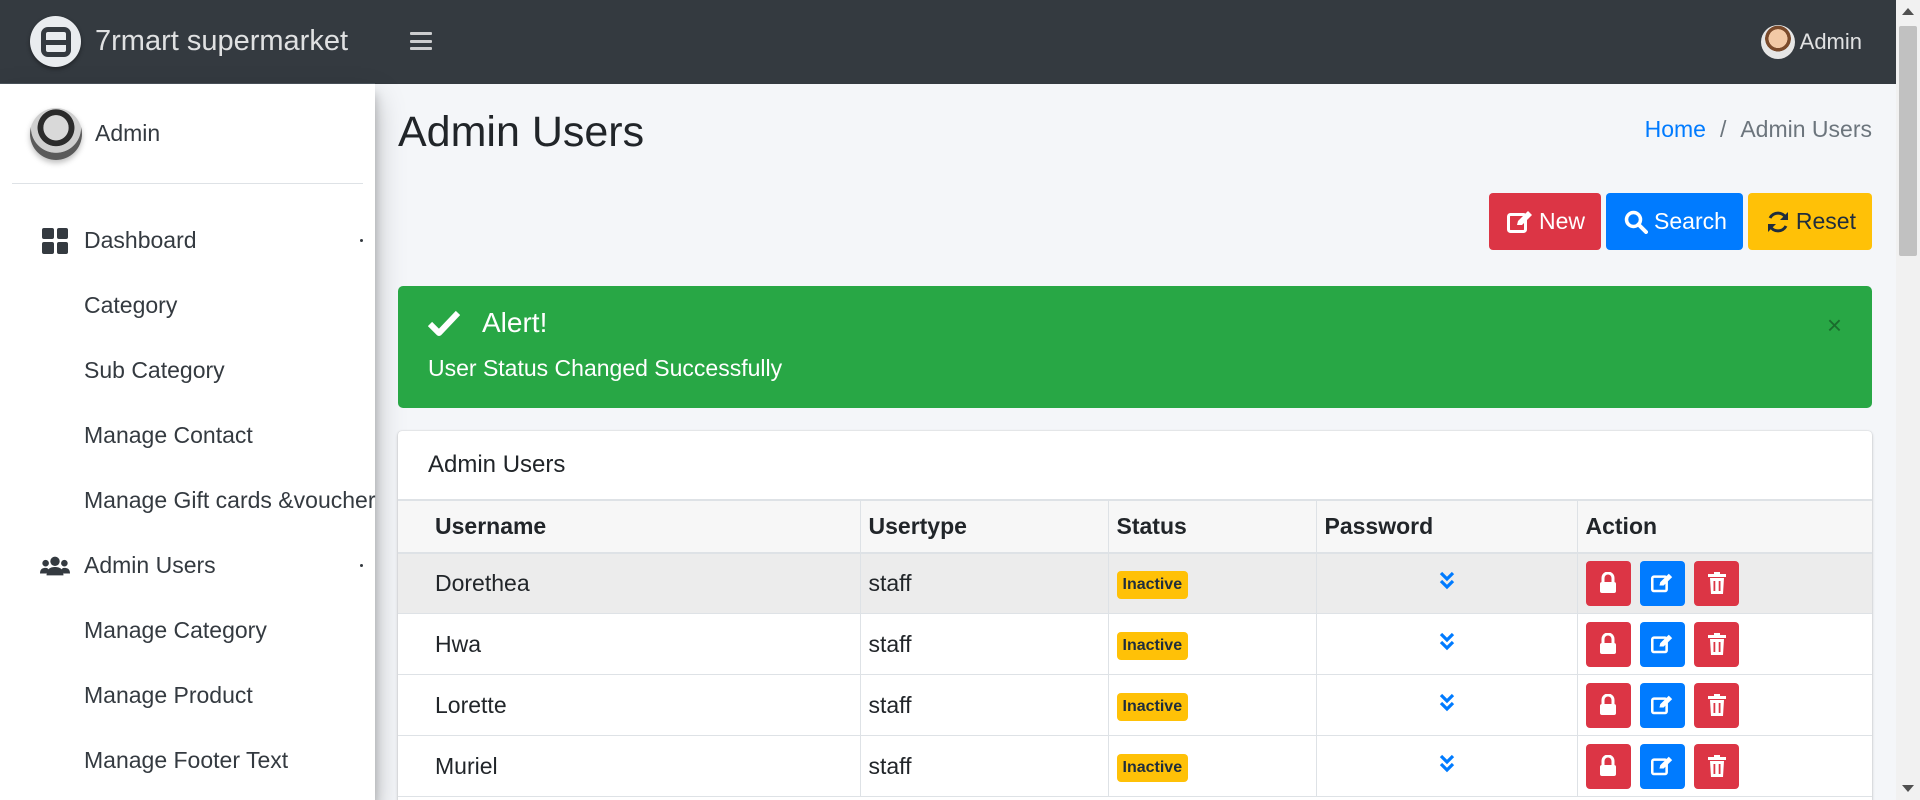  Describe the element at coordinates (187, 305) in the screenshot. I see `sidebar-item-category: Category` at that location.